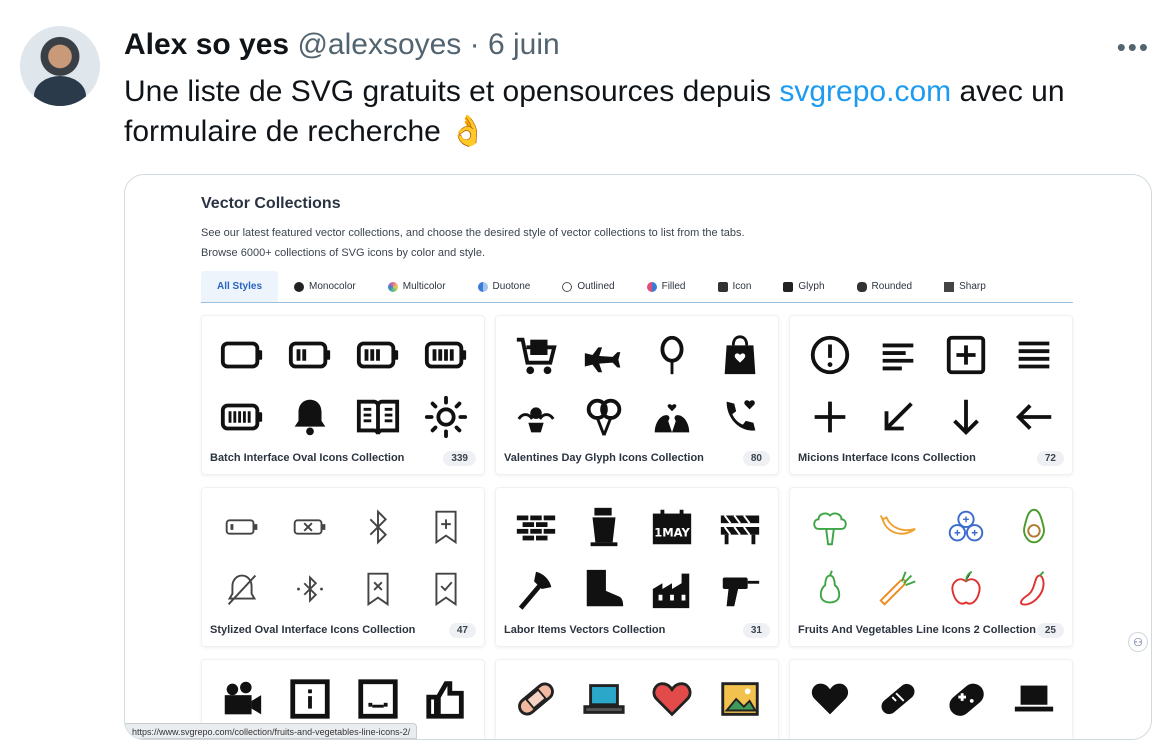 This screenshot has width=1174, height=756. I want to click on sun-icon, so click(446, 417).